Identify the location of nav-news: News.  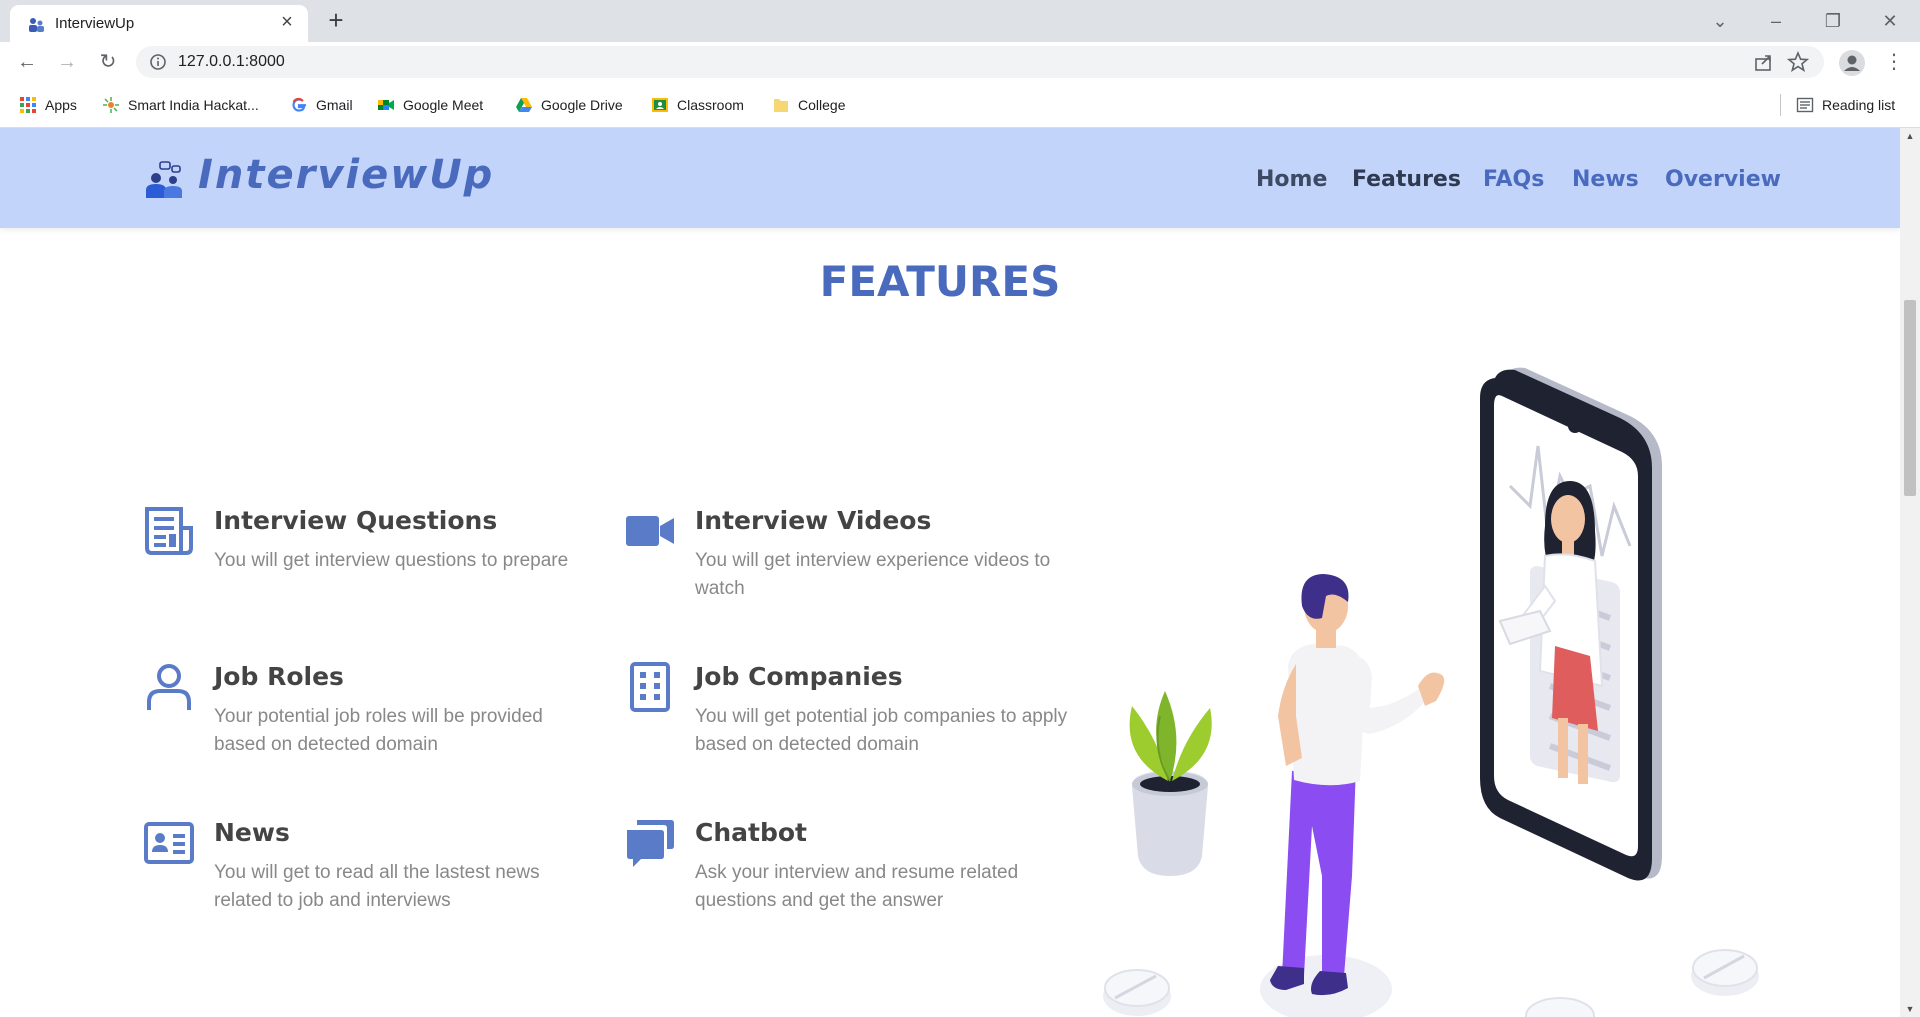
(1605, 179).